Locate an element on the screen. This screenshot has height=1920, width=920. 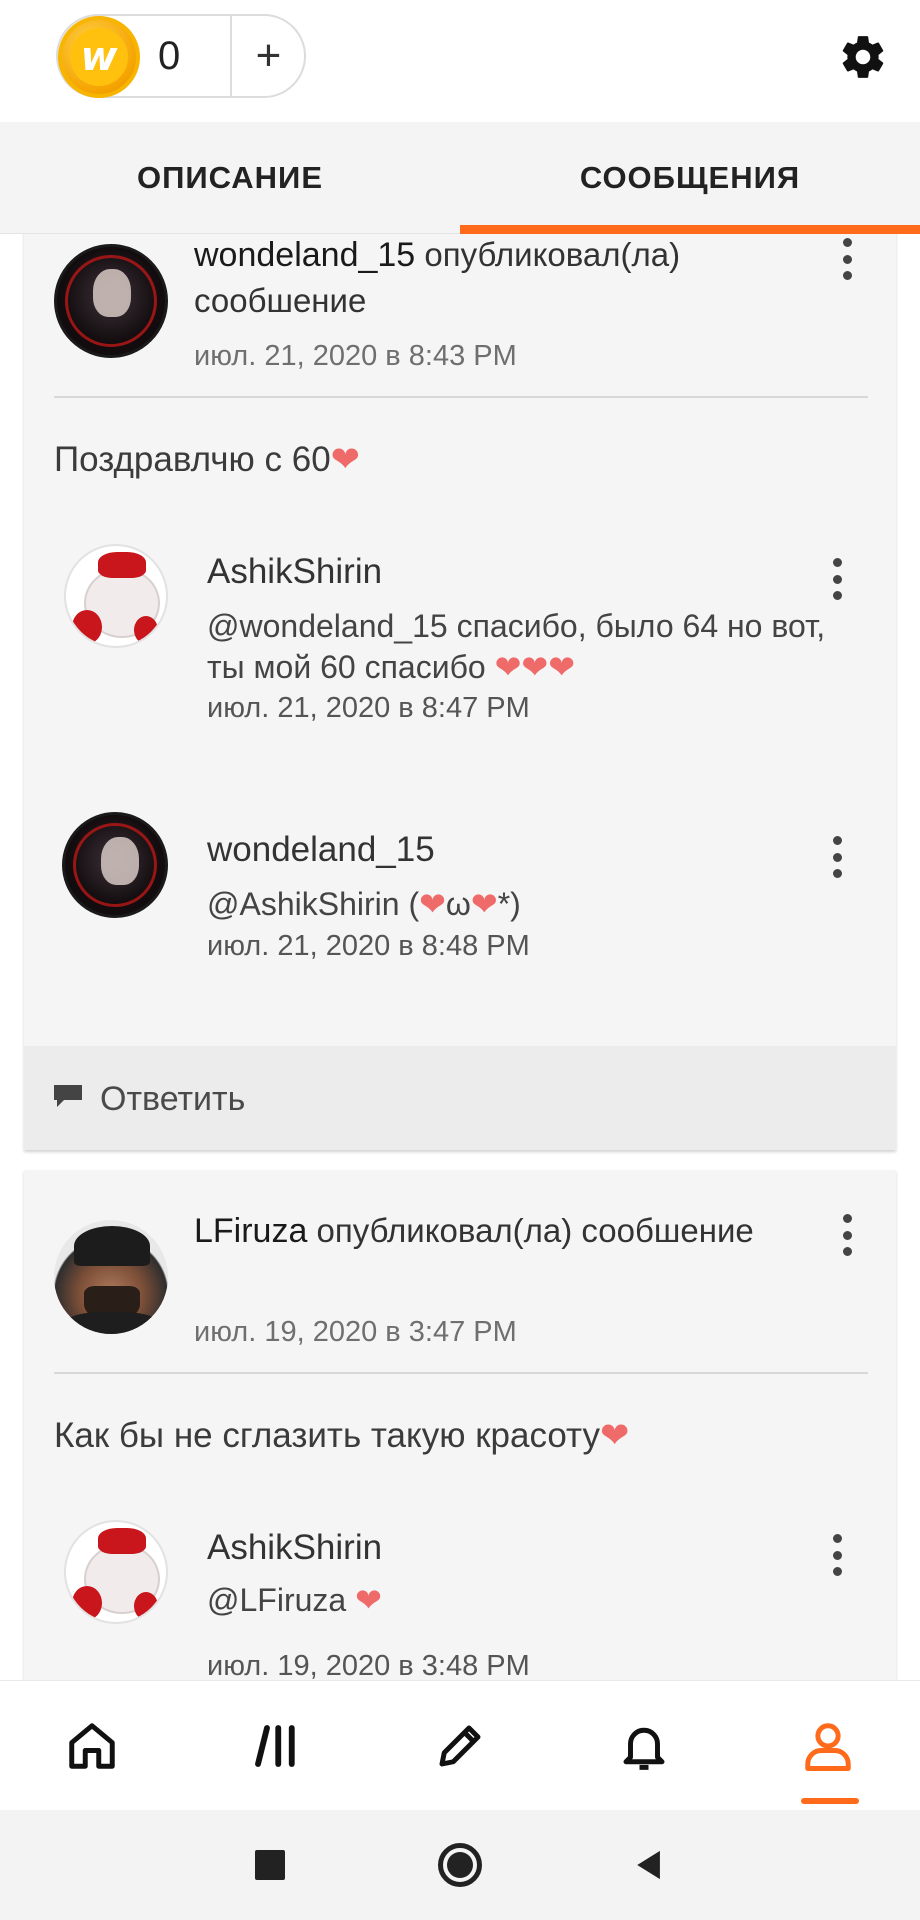
post-header: LFiruza опубликовал(ла) сообшение is located at coordinates (494, 1231).